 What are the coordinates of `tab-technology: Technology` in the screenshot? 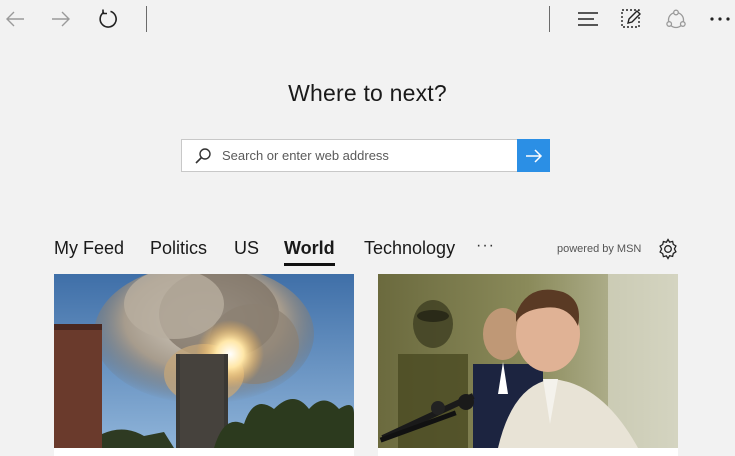 It's located at (409, 251).